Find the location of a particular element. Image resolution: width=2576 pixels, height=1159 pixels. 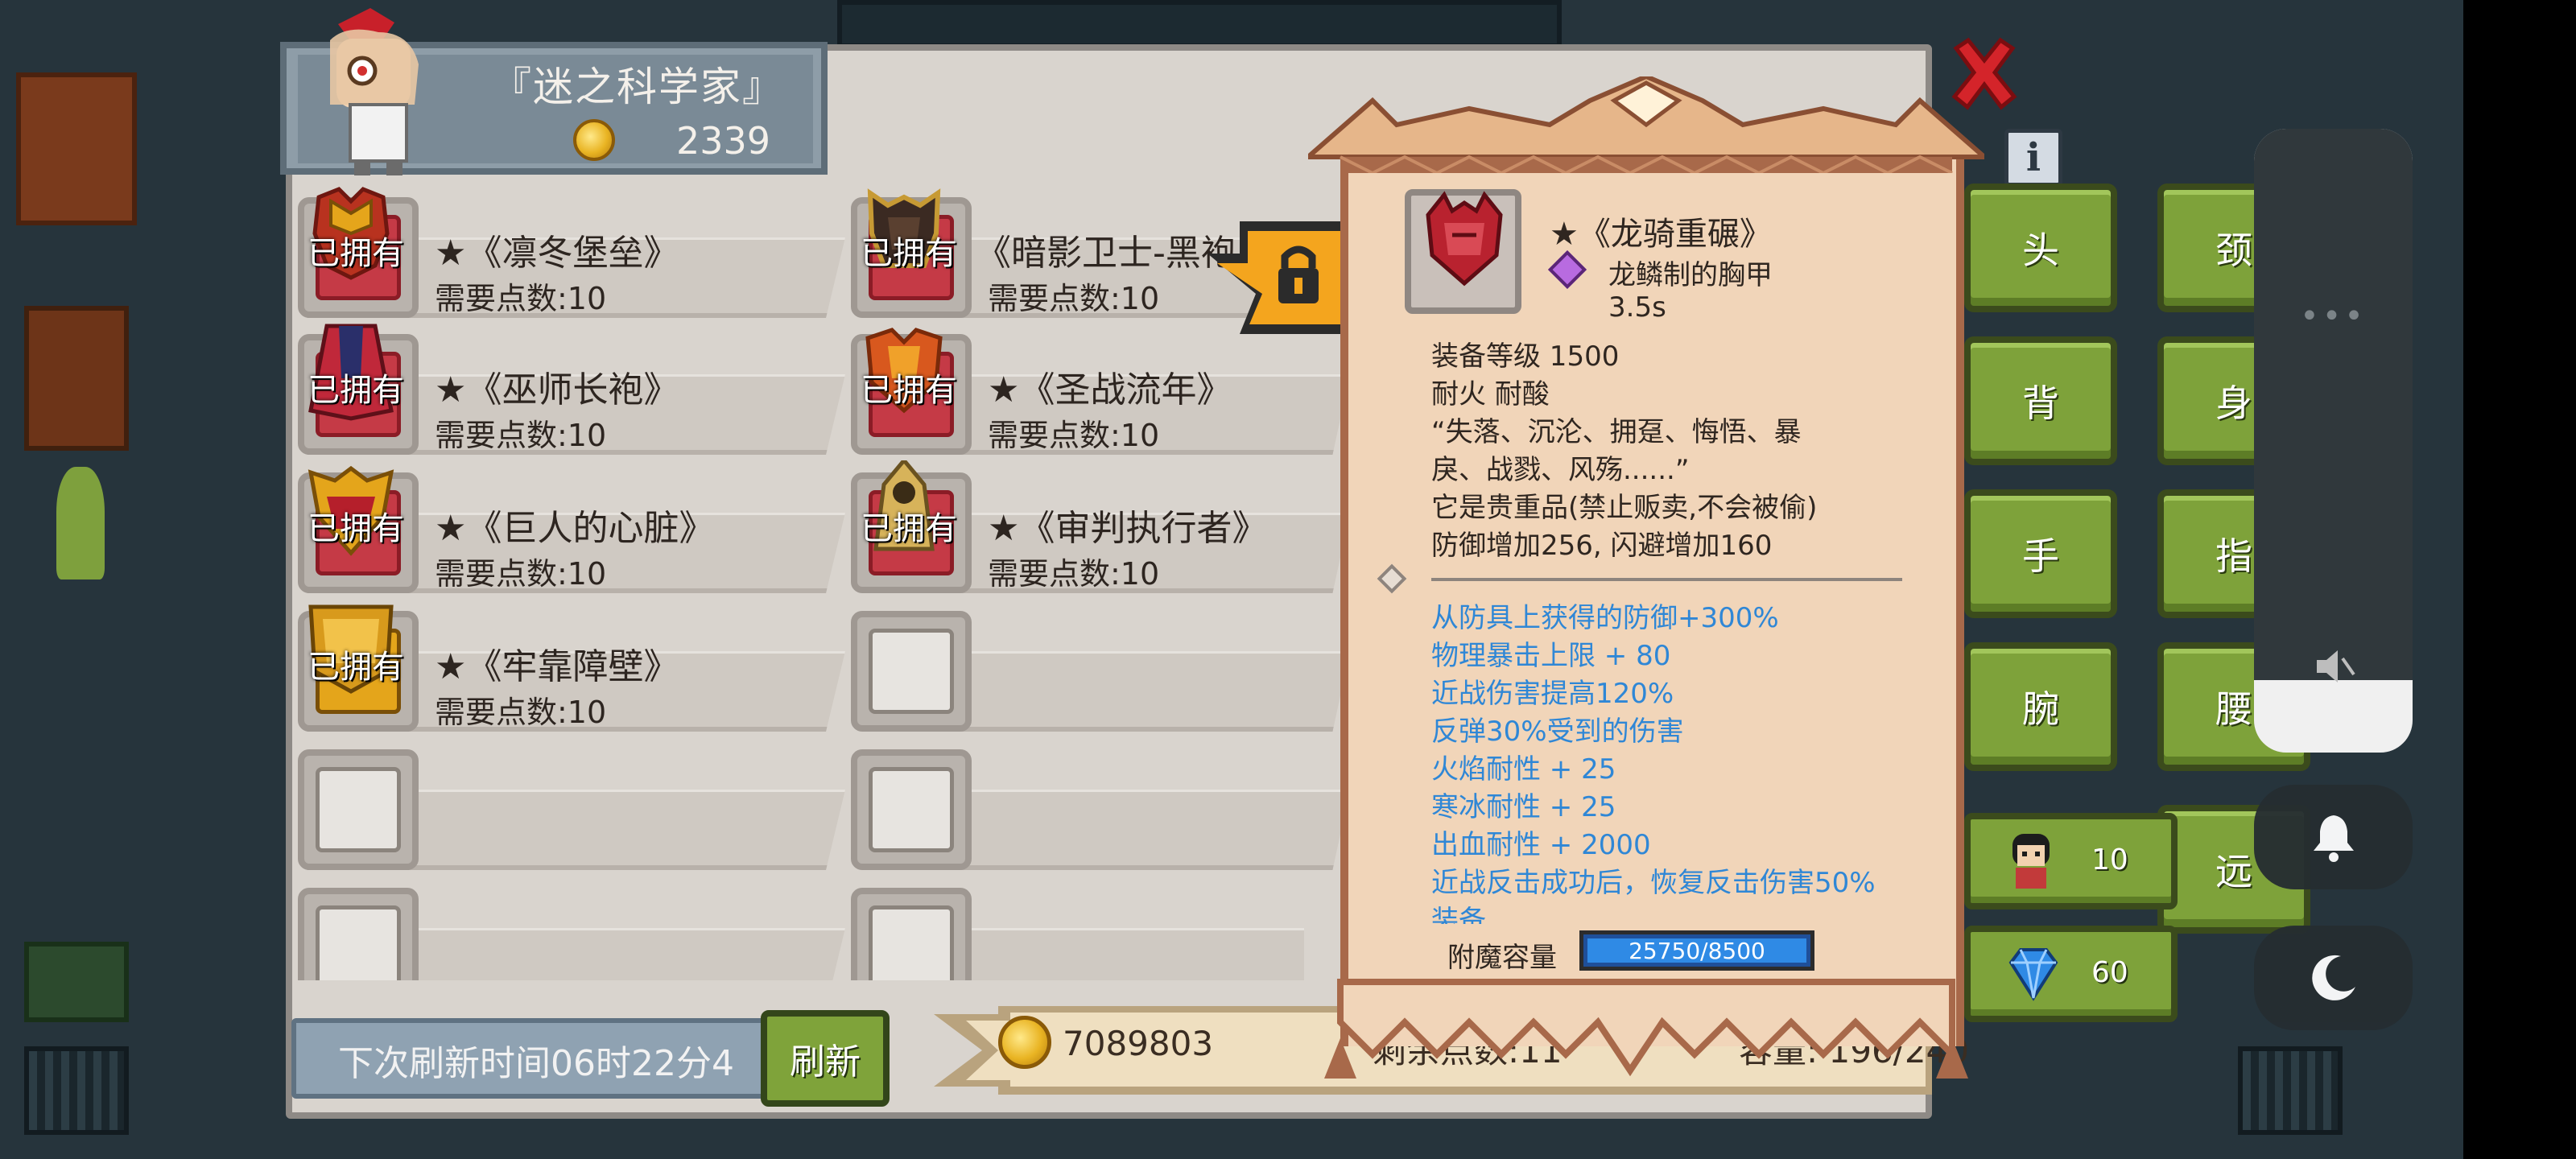

tooltip-header-ornament is located at coordinates (1646, 124).